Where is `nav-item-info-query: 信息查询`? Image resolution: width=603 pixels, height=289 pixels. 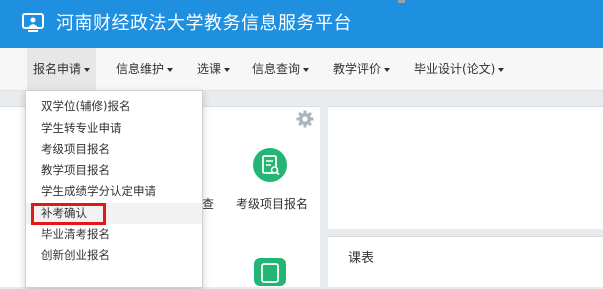 nav-item-info-query: 信息查询 is located at coordinates (280, 69).